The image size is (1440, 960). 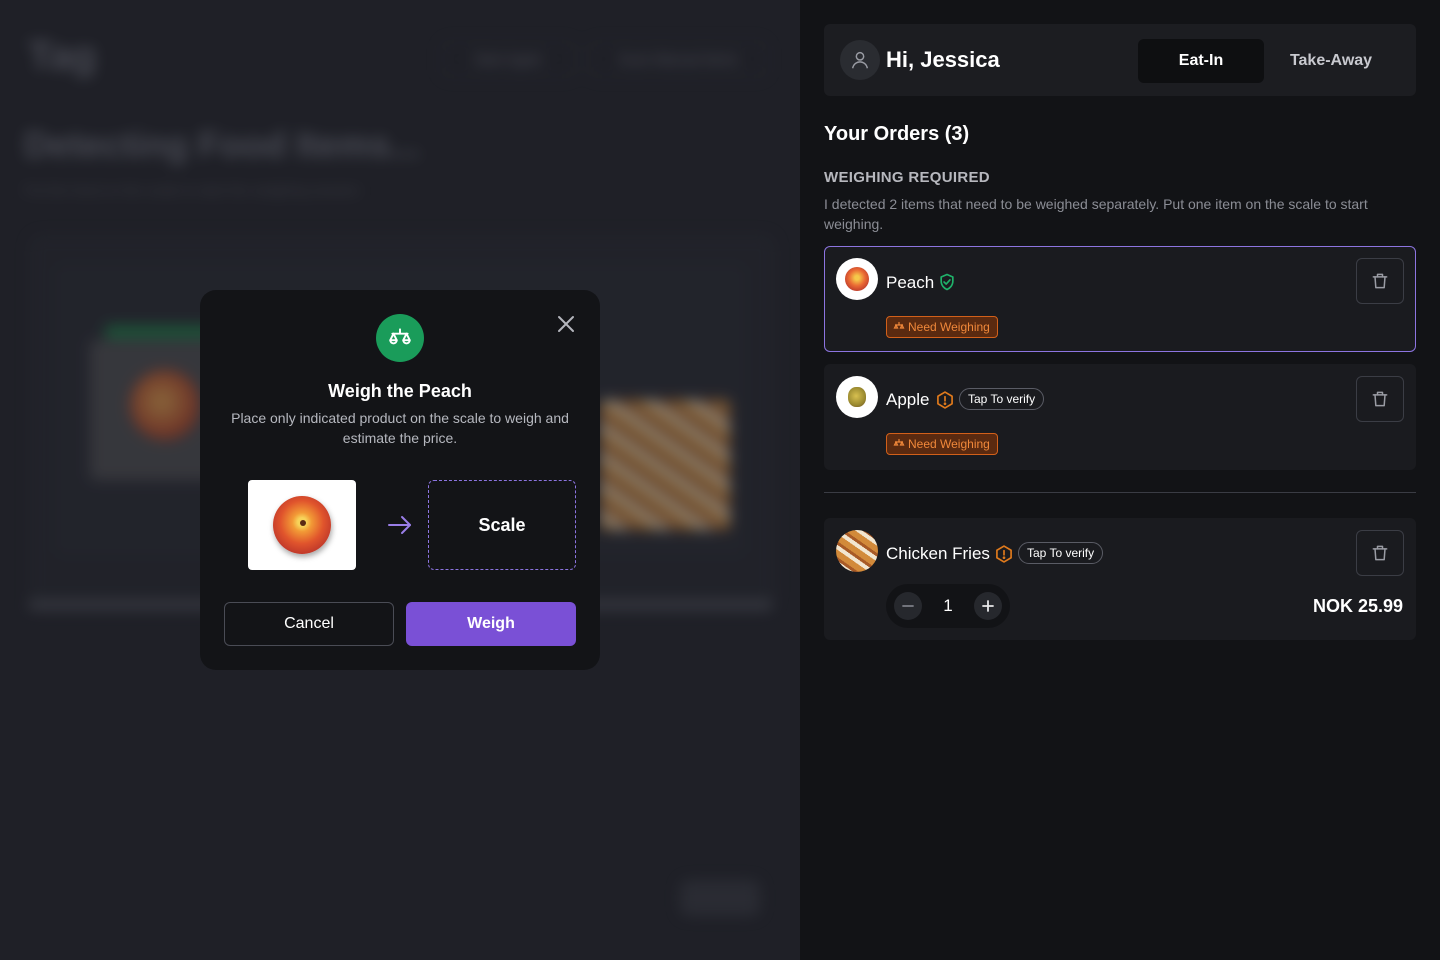 I want to click on scan-manual-button: Scan Manual Items, so click(x=678, y=59).